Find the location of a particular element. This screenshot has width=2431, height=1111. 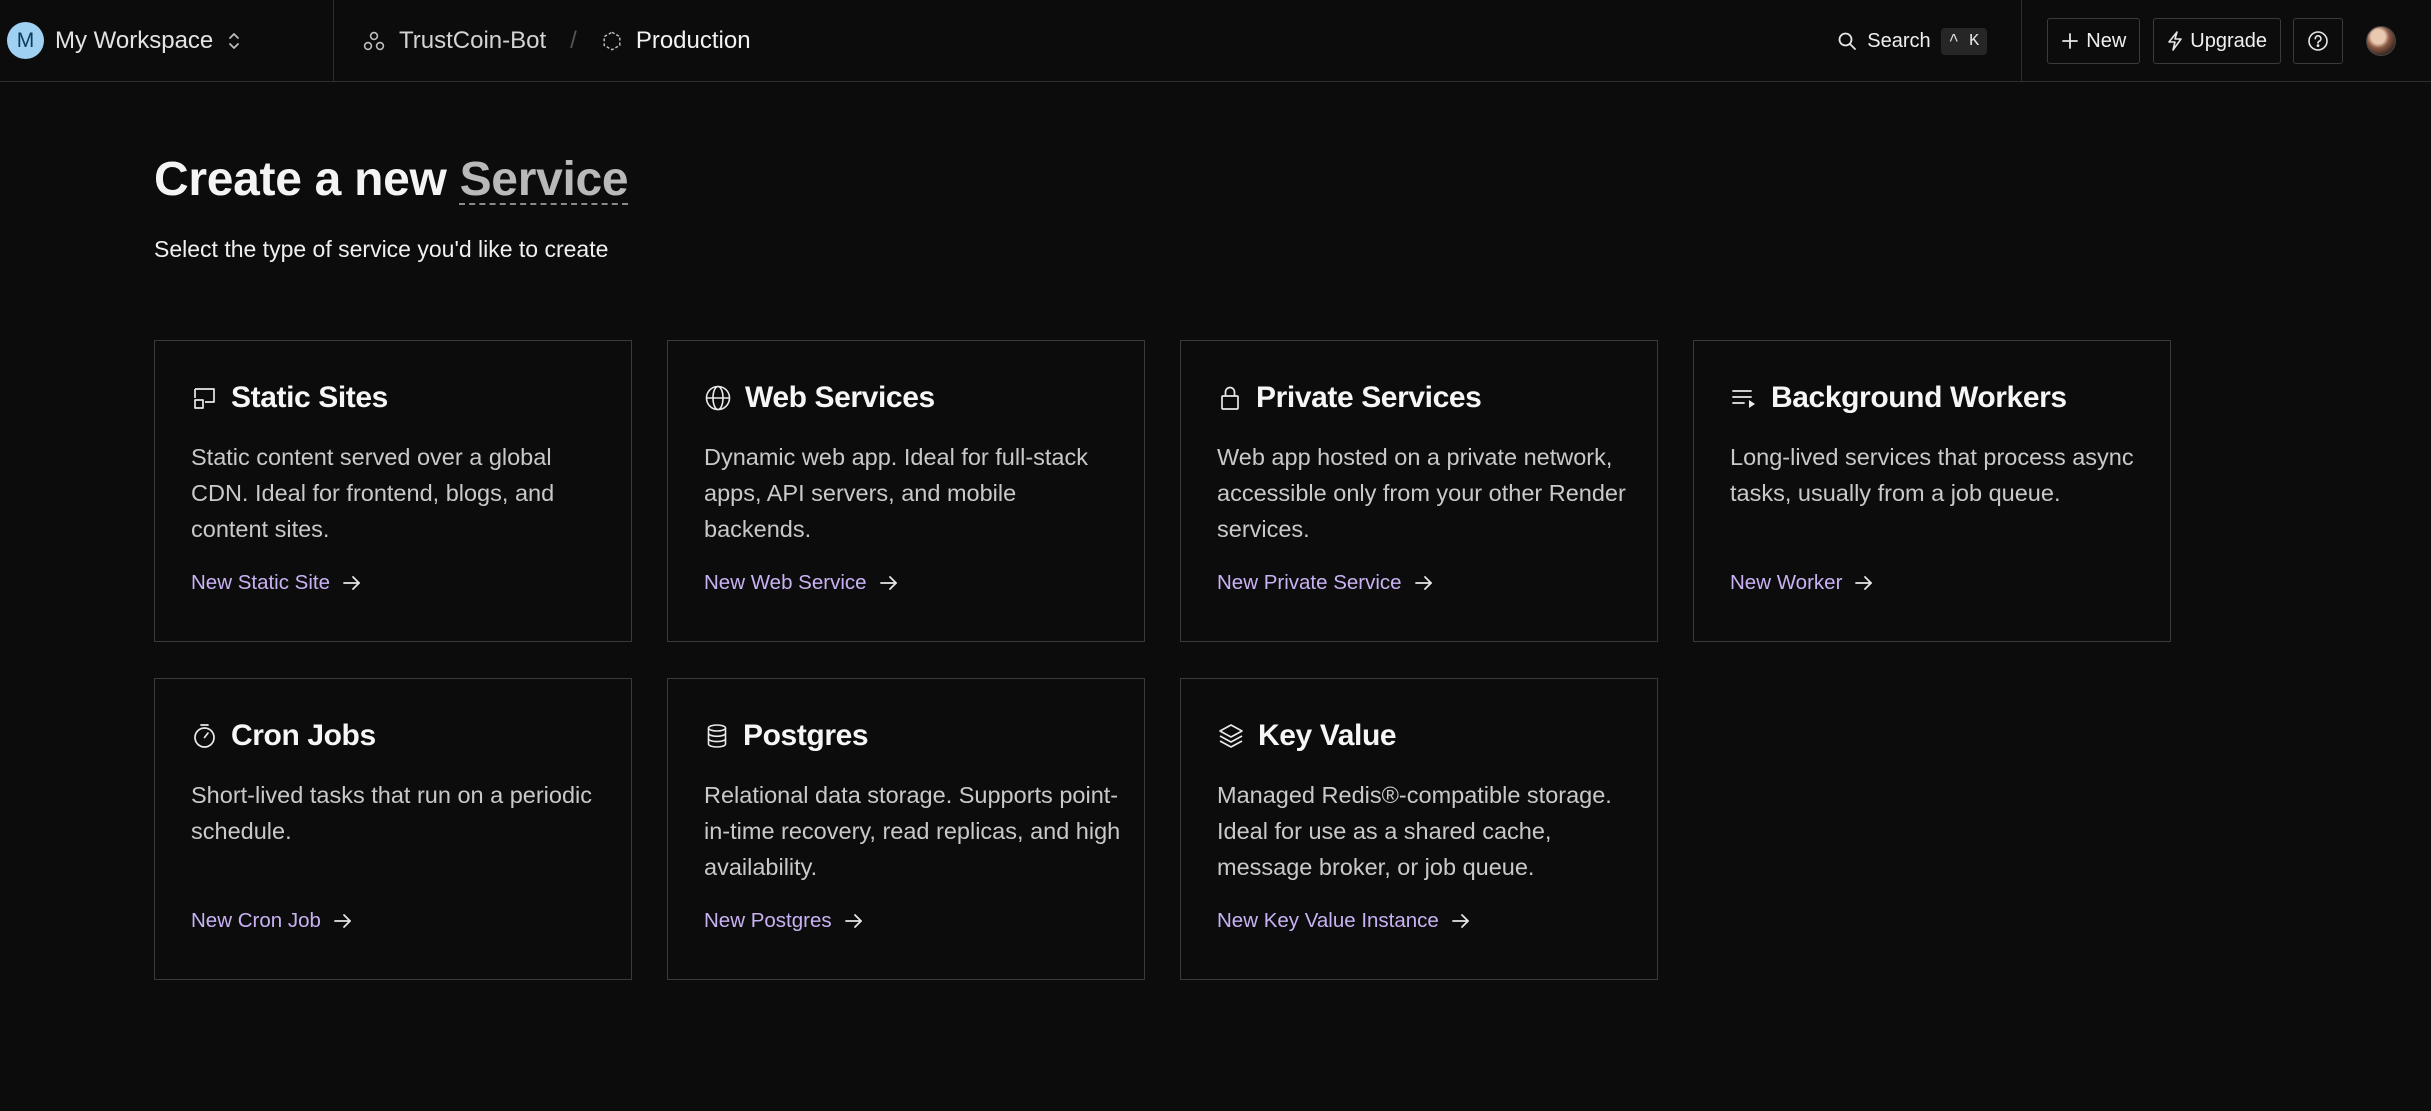

page-title-prefix: Create a new is located at coordinates (300, 179).